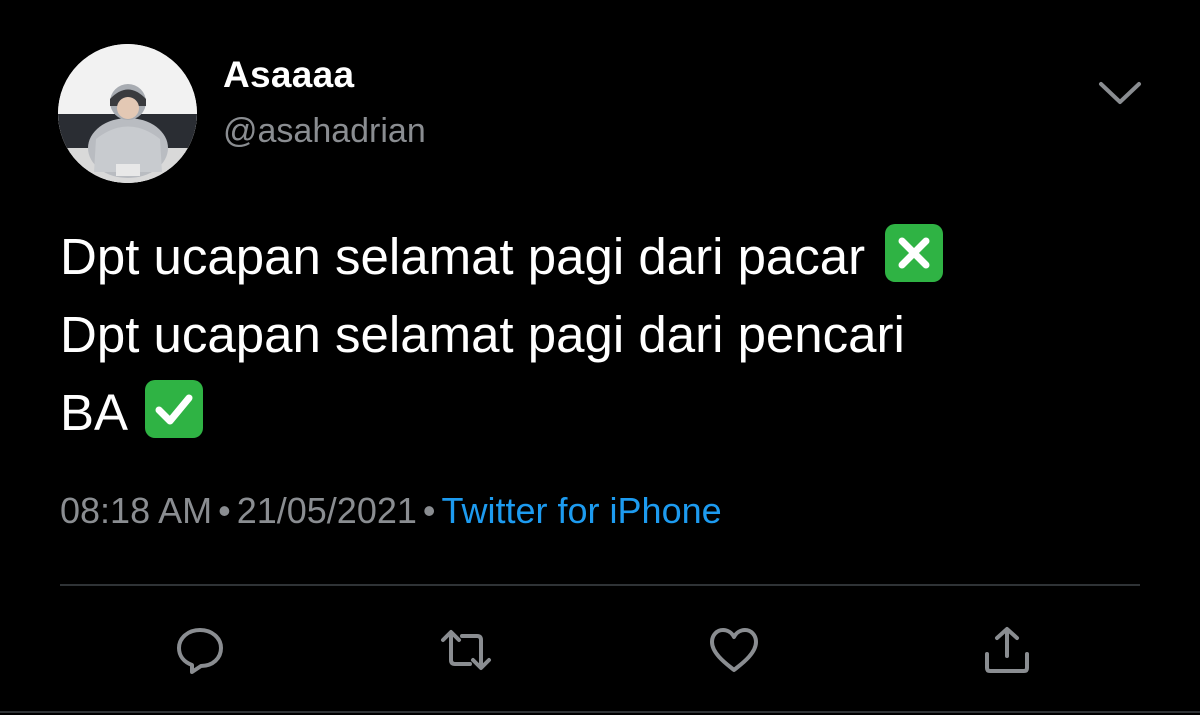 Image resolution: width=1200 pixels, height=715 pixels. What do you see at coordinates (1007, 650) in the screenshot?
I see `share-icon` at bounding box center [1007, 650].